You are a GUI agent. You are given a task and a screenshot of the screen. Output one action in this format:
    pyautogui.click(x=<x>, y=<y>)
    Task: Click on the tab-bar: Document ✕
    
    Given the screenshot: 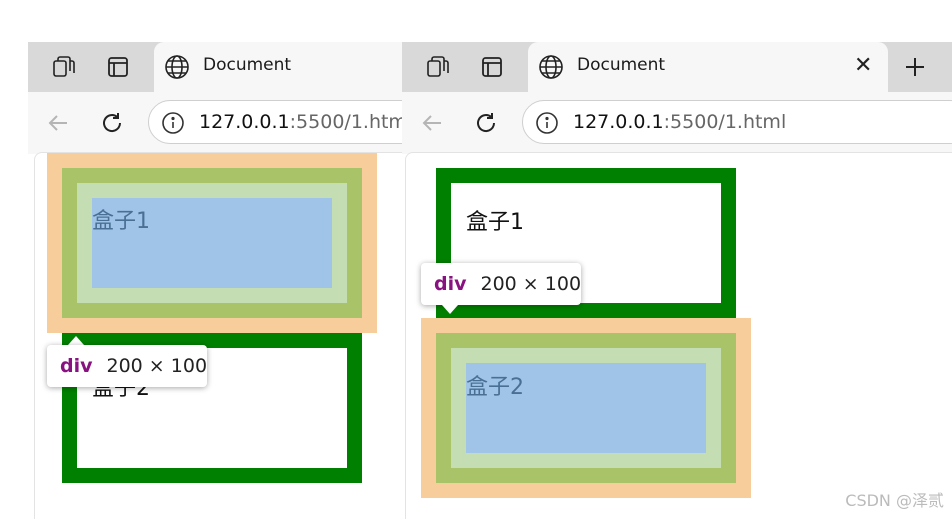 What is the action you would take?
    pyautogui.click(x=677, y=67)
    